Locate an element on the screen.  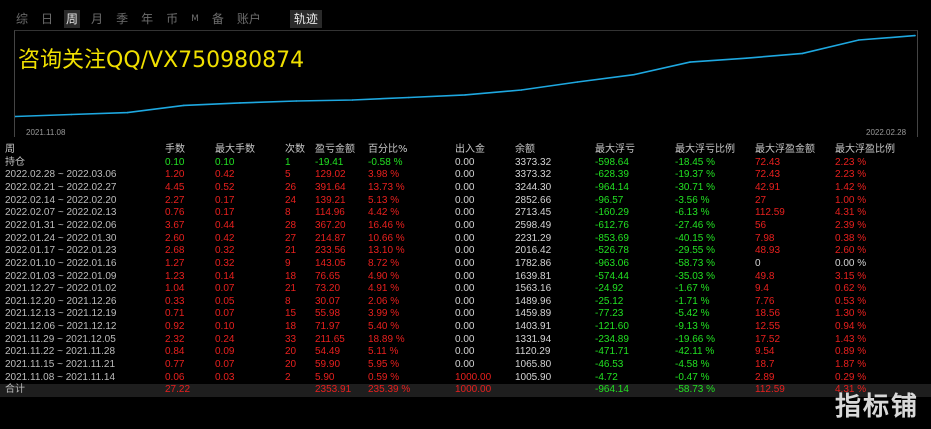
cell-最大手数: 0.17 is located at coordinates (225, 200).